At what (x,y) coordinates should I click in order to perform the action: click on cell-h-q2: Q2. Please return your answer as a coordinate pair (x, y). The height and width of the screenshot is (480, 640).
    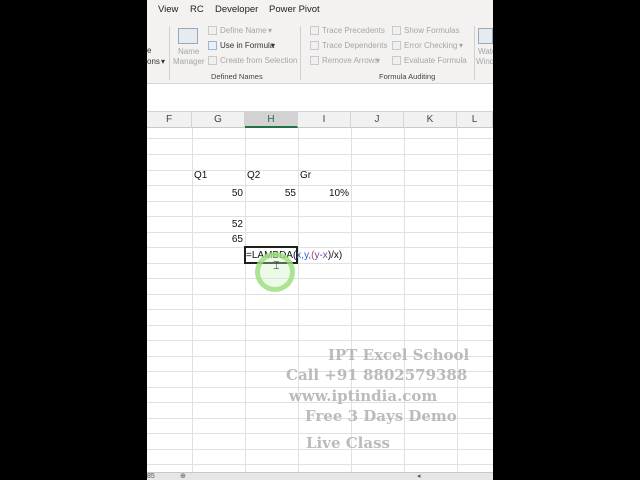
    Looking at the image, I should click on (253, 175).